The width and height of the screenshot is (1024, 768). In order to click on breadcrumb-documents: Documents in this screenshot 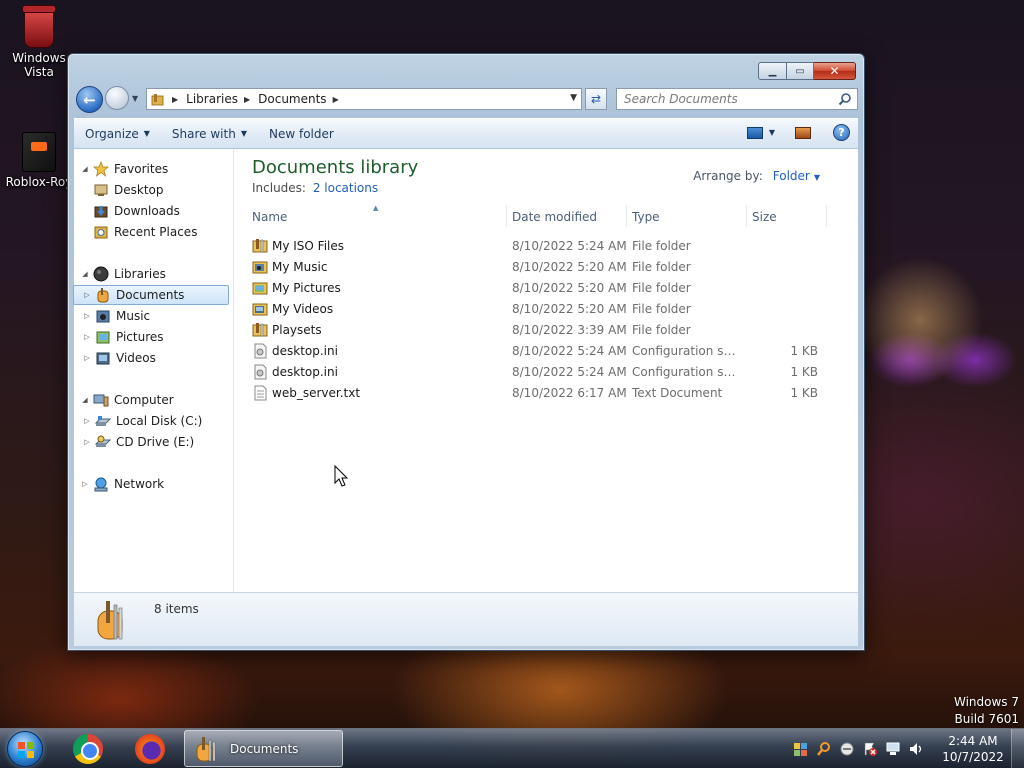, I will do `click(292, 99)`.